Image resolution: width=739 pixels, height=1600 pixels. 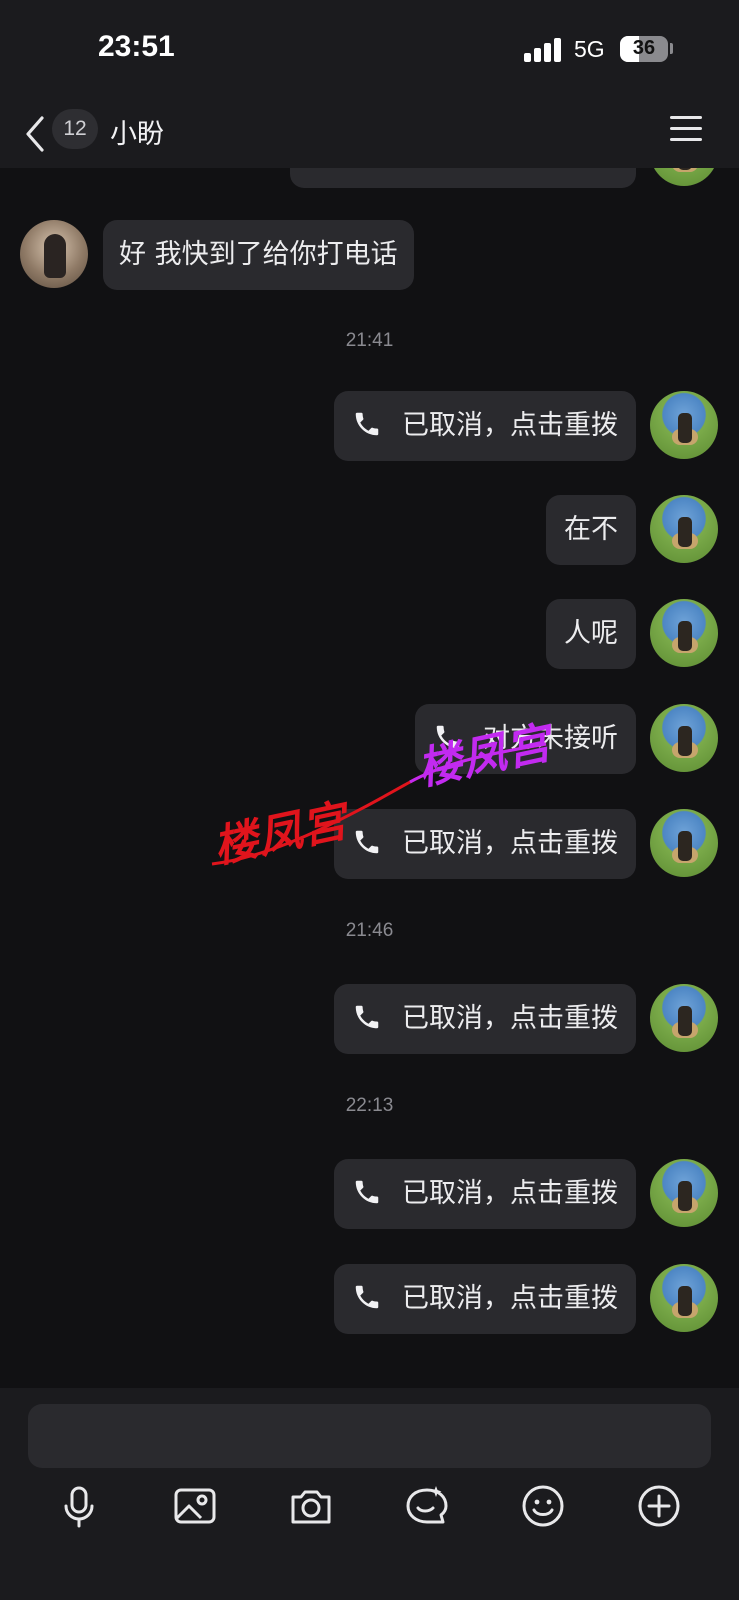 I want to click on message-input, so click(x=369, y=1436).